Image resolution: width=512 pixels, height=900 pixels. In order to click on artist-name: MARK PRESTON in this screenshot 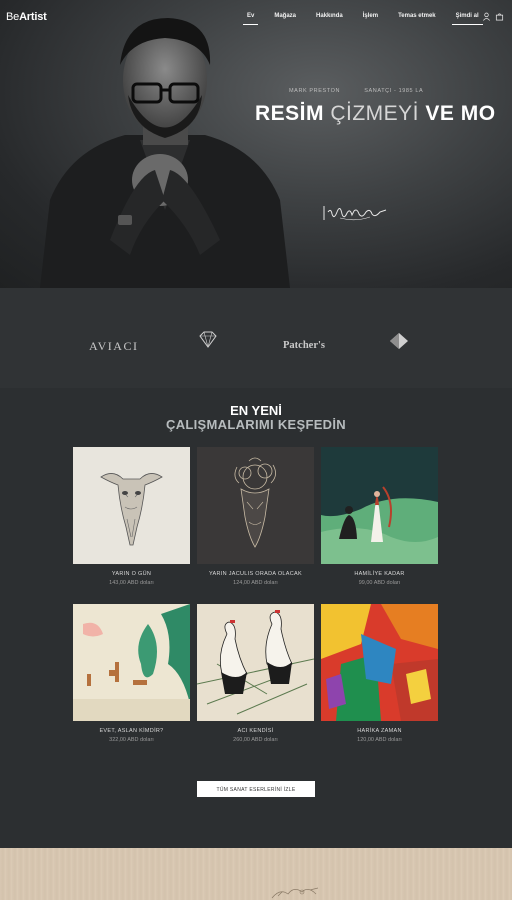, I will do `click(315, 91)`.